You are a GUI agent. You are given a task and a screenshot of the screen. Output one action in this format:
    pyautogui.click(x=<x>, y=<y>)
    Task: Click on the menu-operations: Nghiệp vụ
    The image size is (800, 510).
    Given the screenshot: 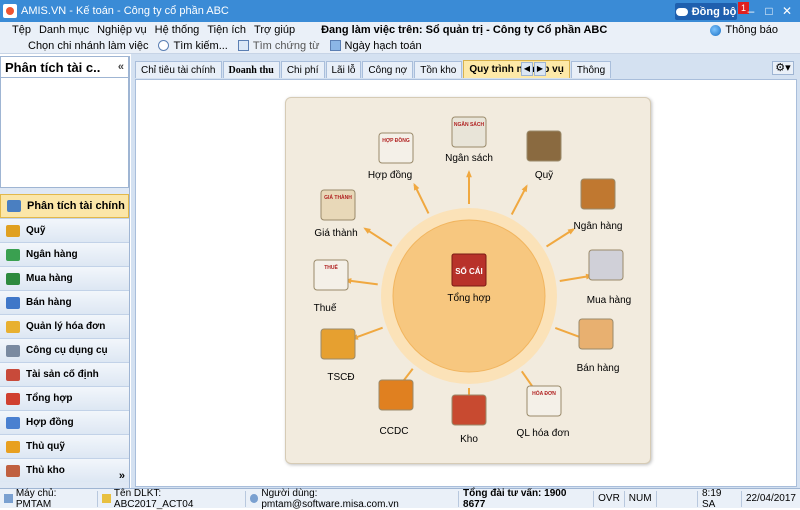 What is the action you would take?
    pyautogui.click(x=122, y=30)
    